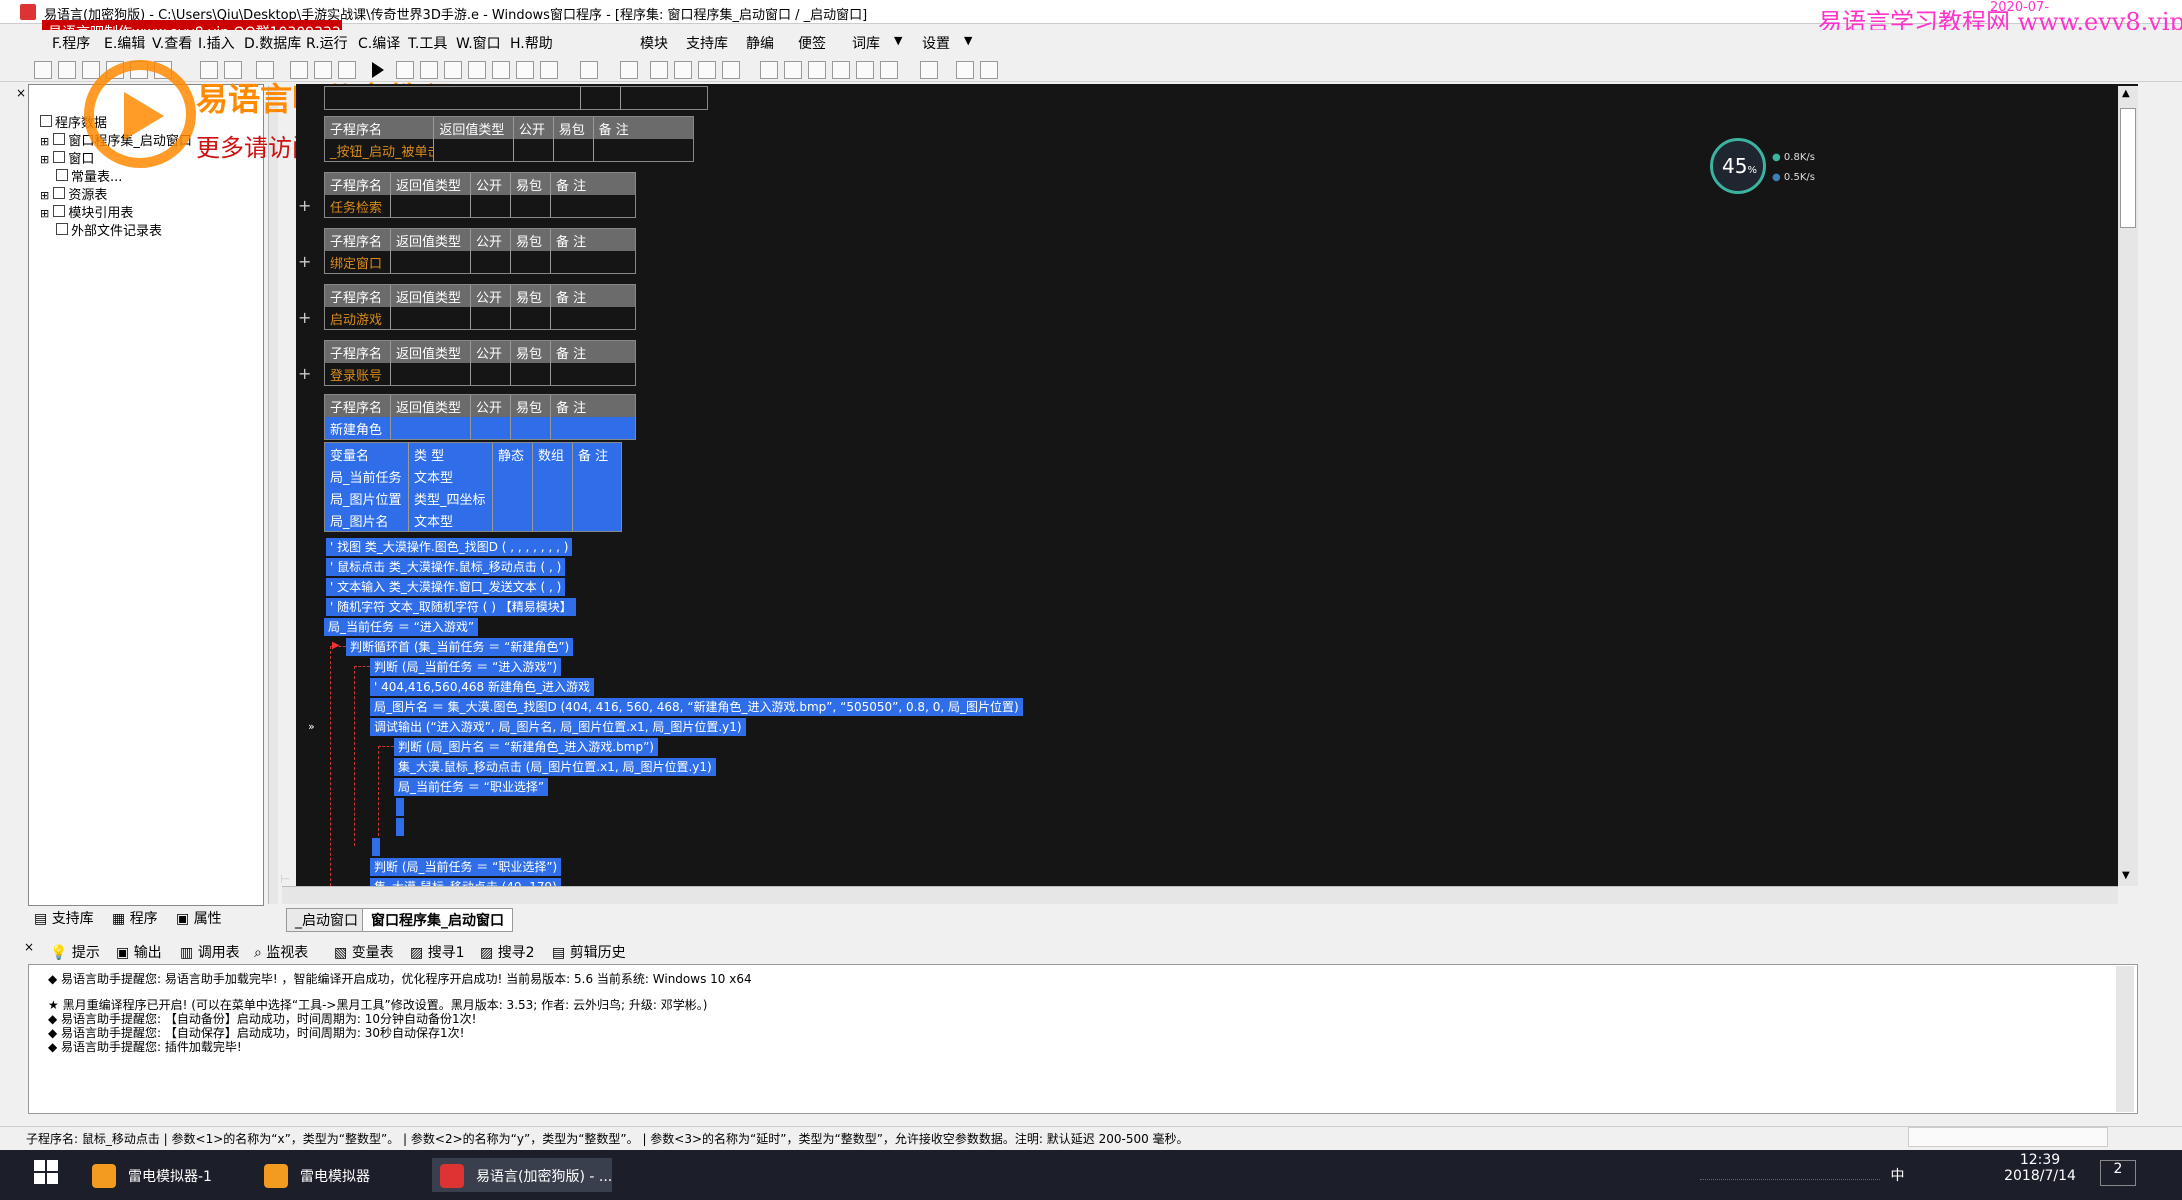 This screenshot has width=2182, height=1200. Describe the element at coordinates (549, 70) in the screenshot. I see `hand-icon` at that location.